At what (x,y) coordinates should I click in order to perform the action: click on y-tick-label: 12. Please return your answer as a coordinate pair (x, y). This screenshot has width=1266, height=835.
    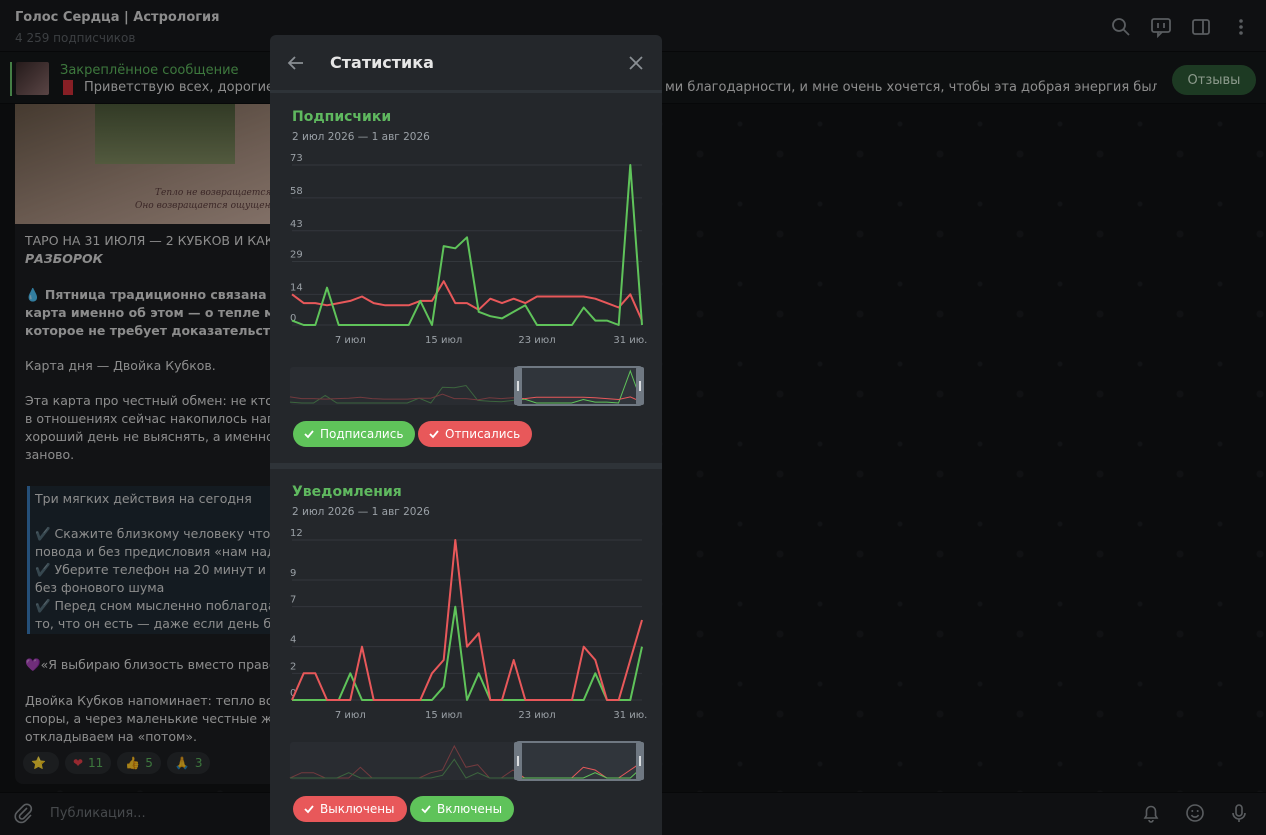
    Looking at the image, I should click on (296, 533).